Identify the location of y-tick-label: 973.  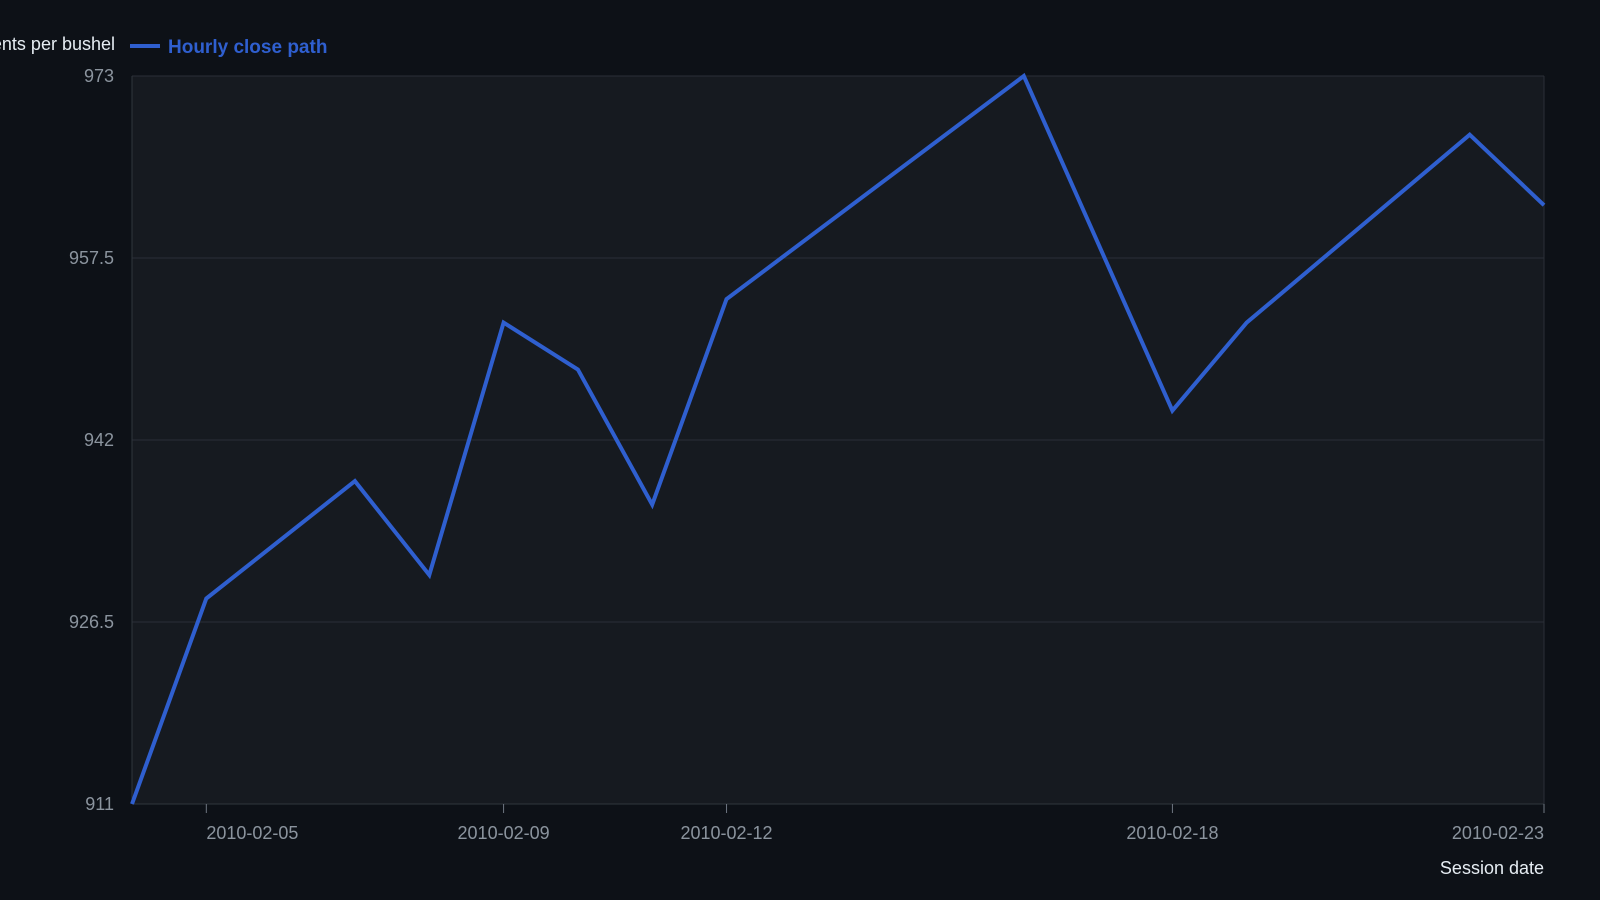
(99, 76).